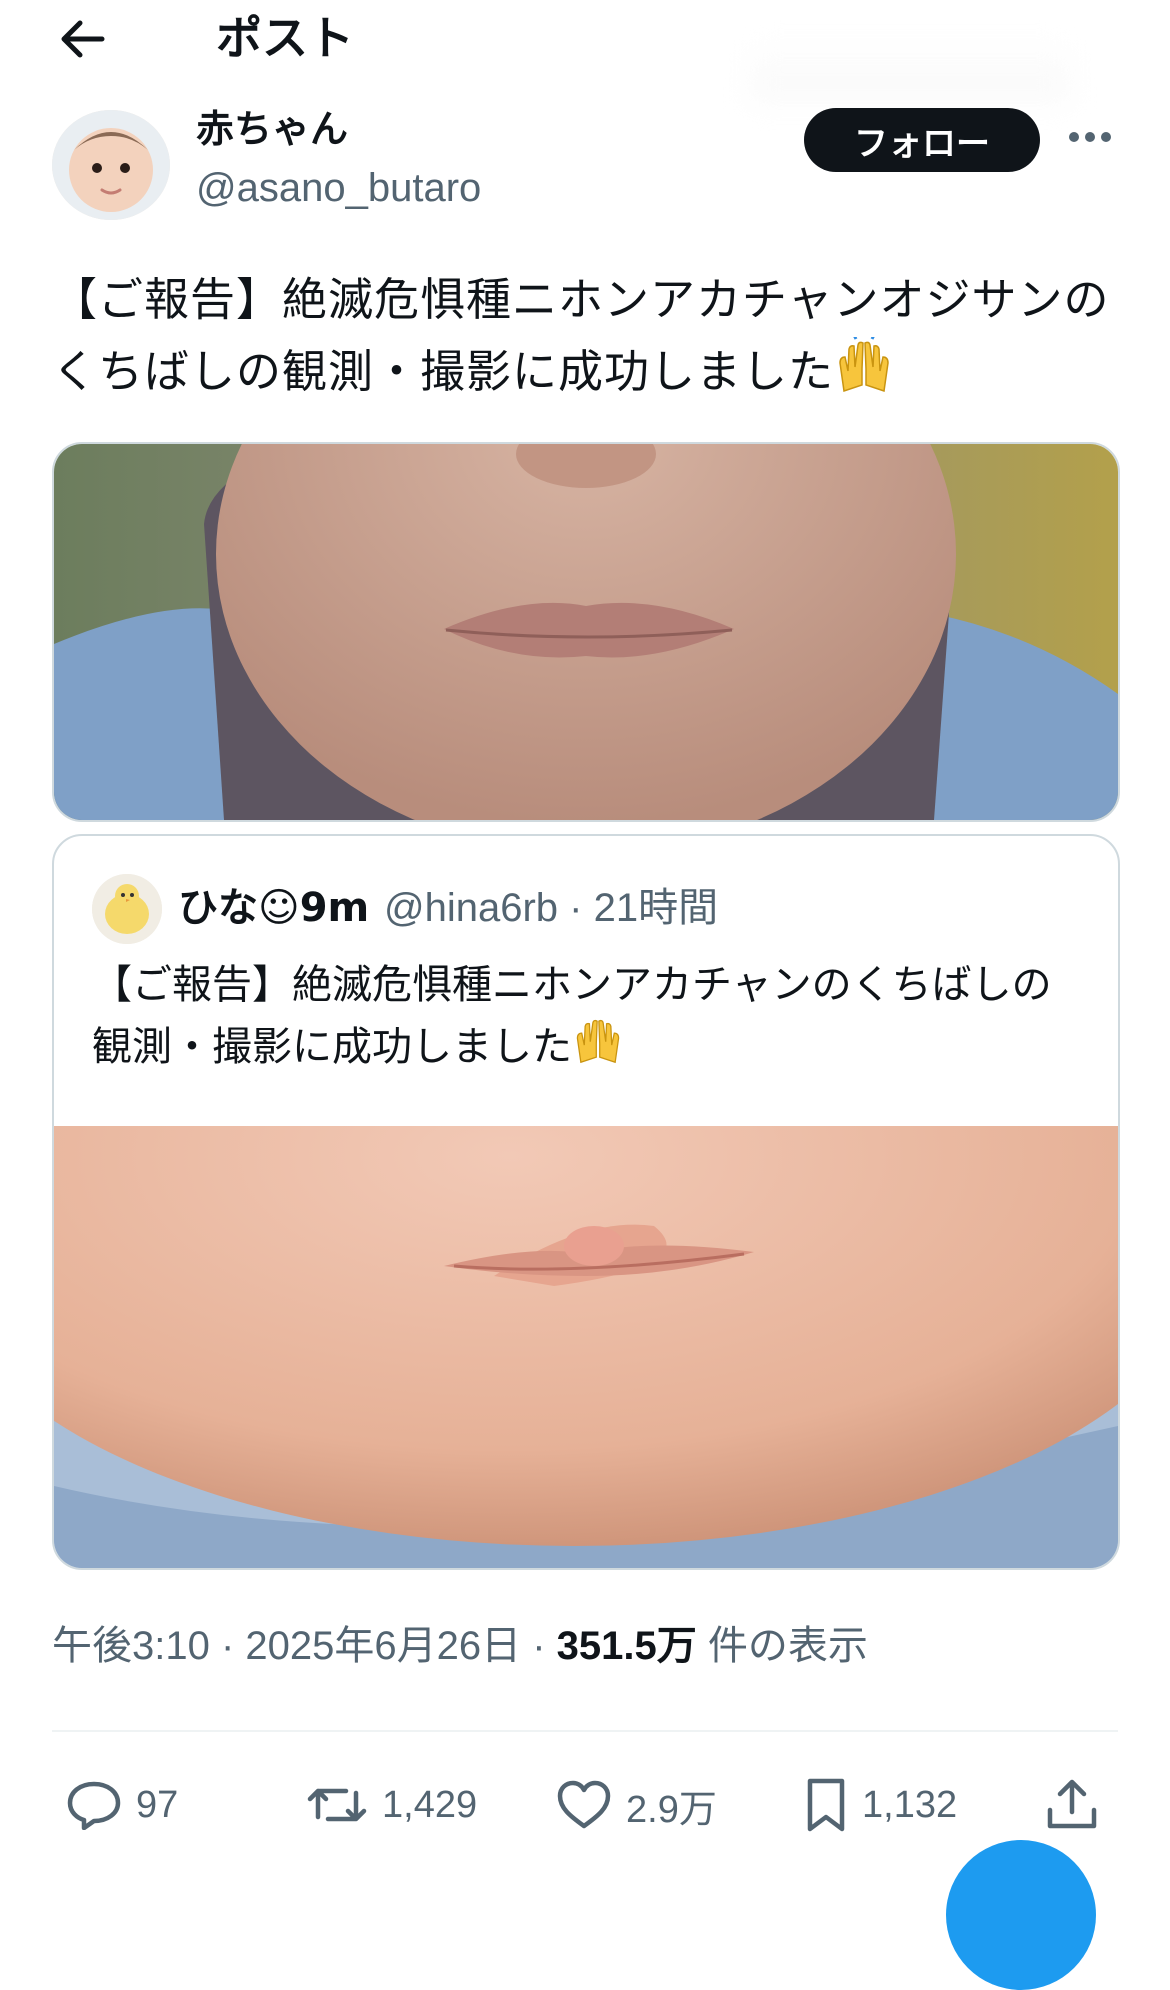  What do you see at coordinates (671, 1809) in the screenshot?
I see `like-count: 2.9万` at bounding box center [671, 1809].